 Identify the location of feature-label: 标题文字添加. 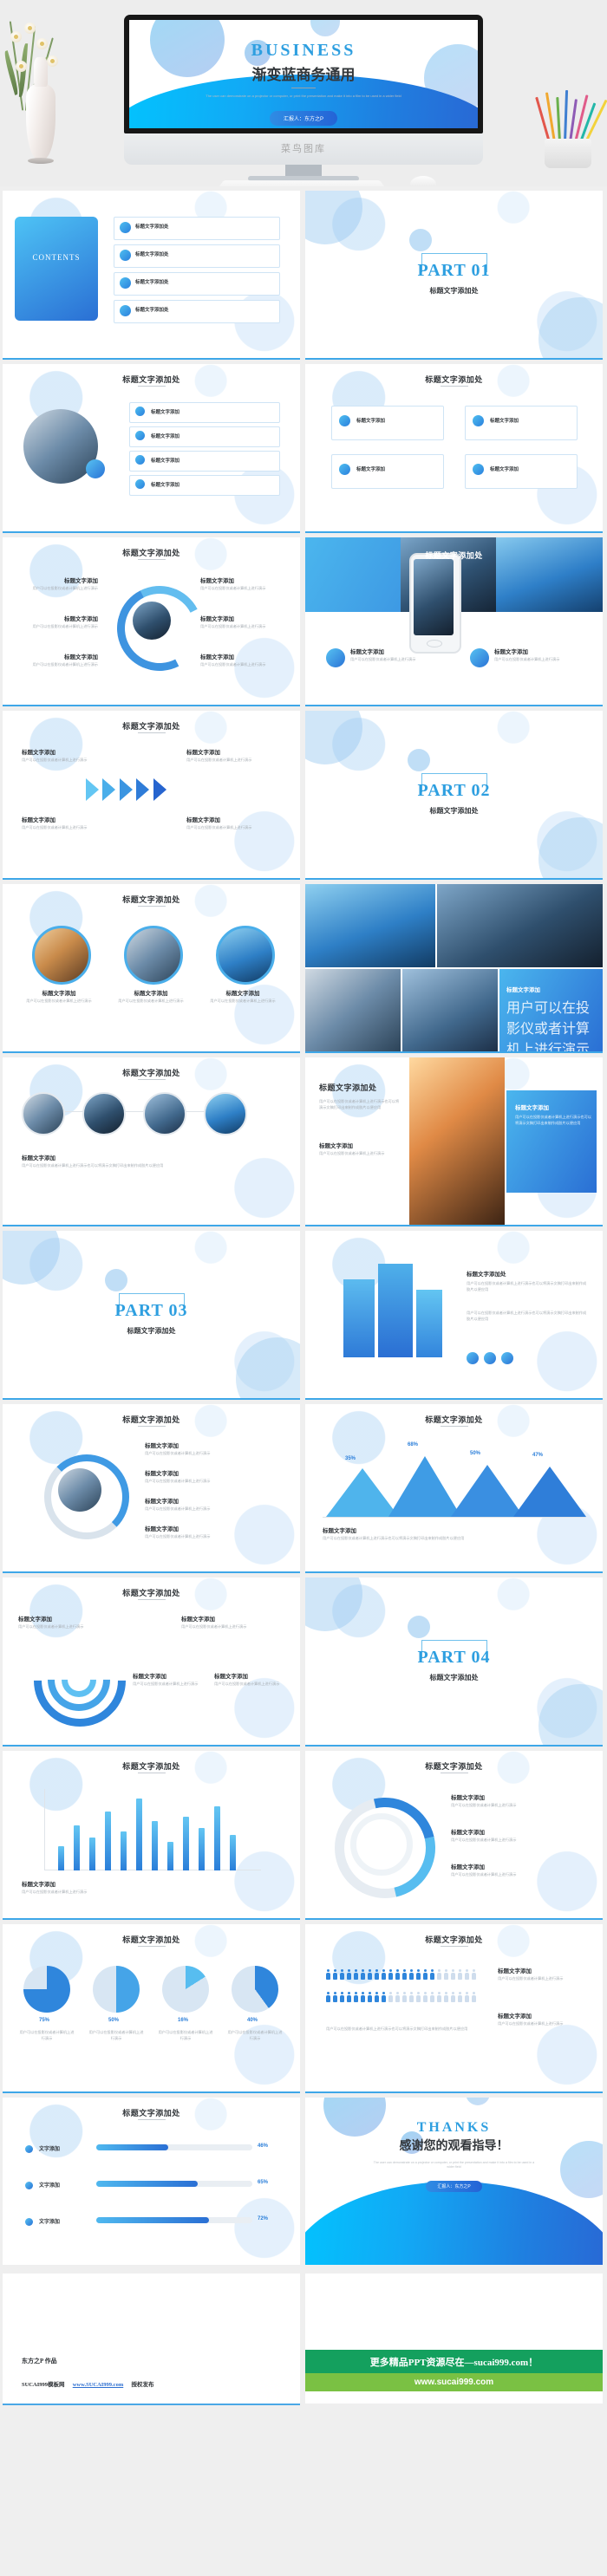
(367, 652).